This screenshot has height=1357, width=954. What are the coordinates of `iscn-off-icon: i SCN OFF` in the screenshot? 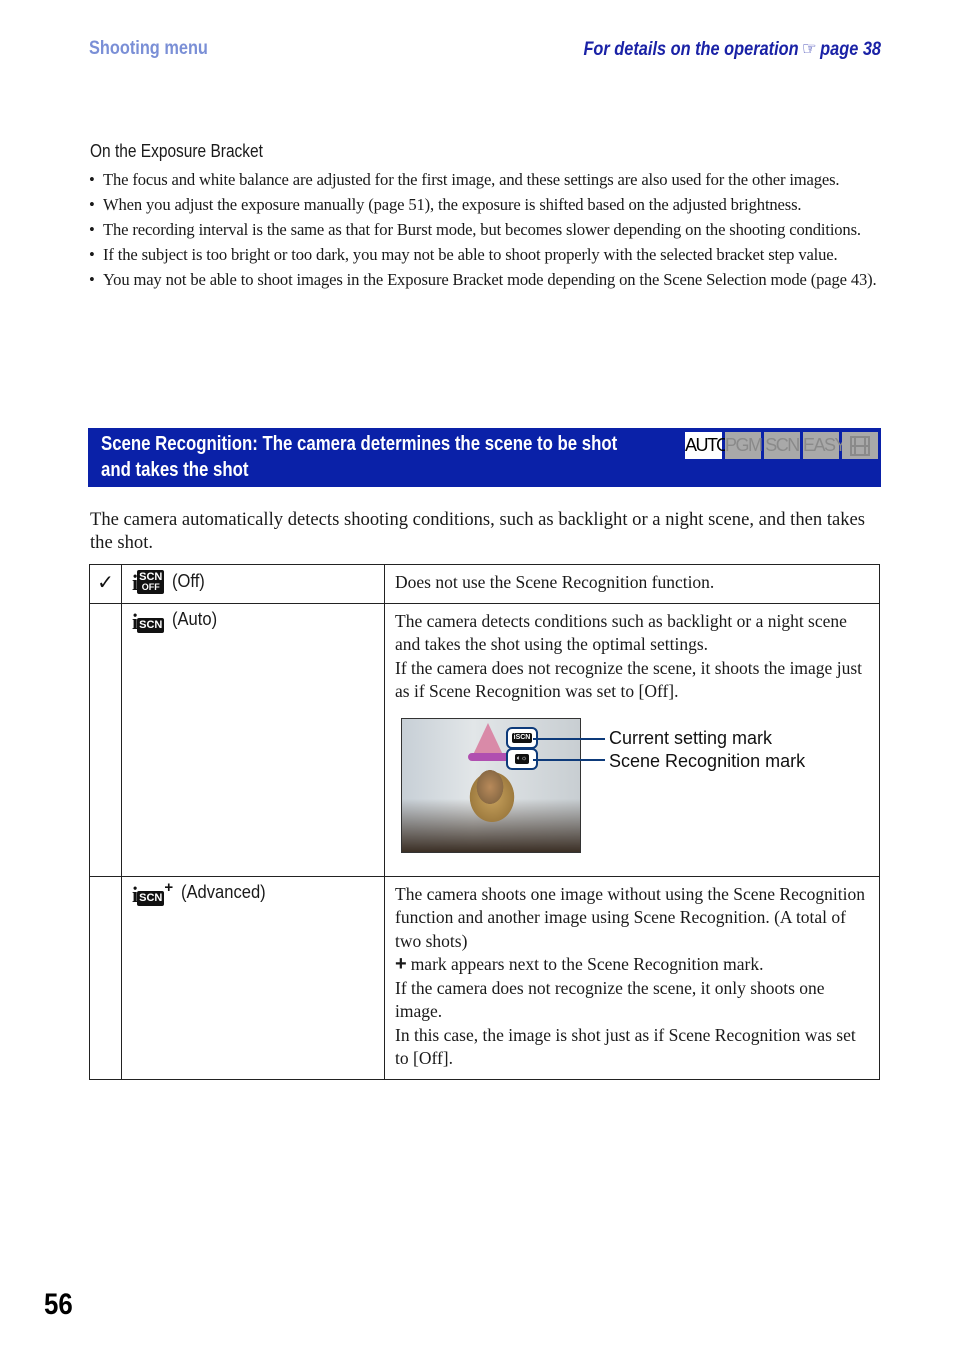 It's located at (148, 582).